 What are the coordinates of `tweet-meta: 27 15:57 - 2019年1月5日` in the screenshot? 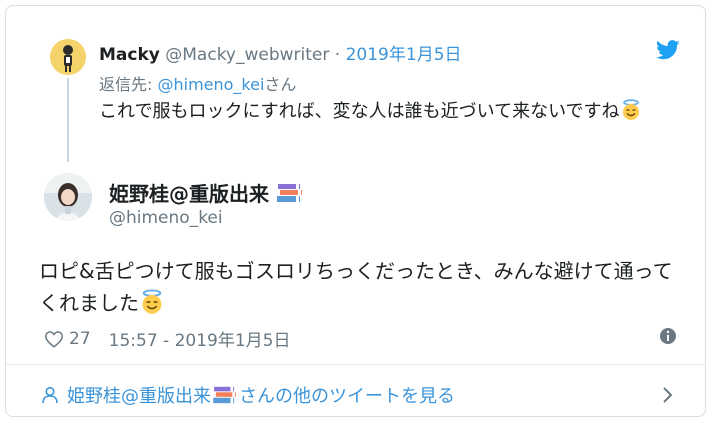 It's located at (167, 338).